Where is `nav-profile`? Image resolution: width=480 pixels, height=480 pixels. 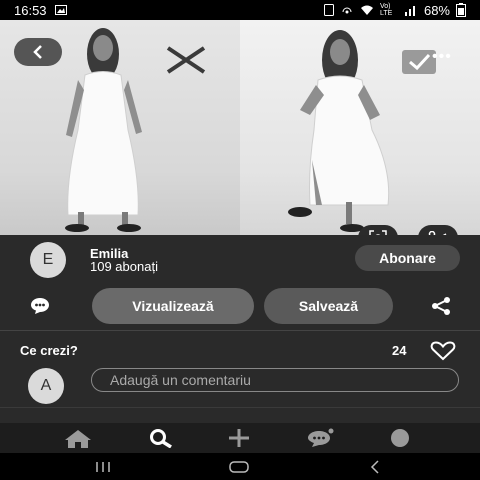 nav-profile is located at coordinates (400, 438).